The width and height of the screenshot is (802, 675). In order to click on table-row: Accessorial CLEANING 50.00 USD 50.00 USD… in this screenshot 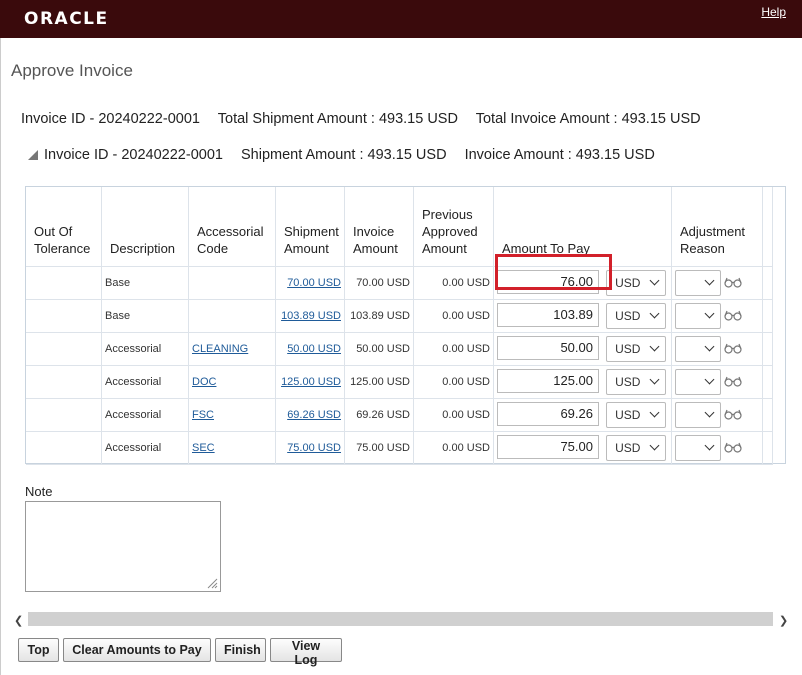, I will do `click(399, 349)`.